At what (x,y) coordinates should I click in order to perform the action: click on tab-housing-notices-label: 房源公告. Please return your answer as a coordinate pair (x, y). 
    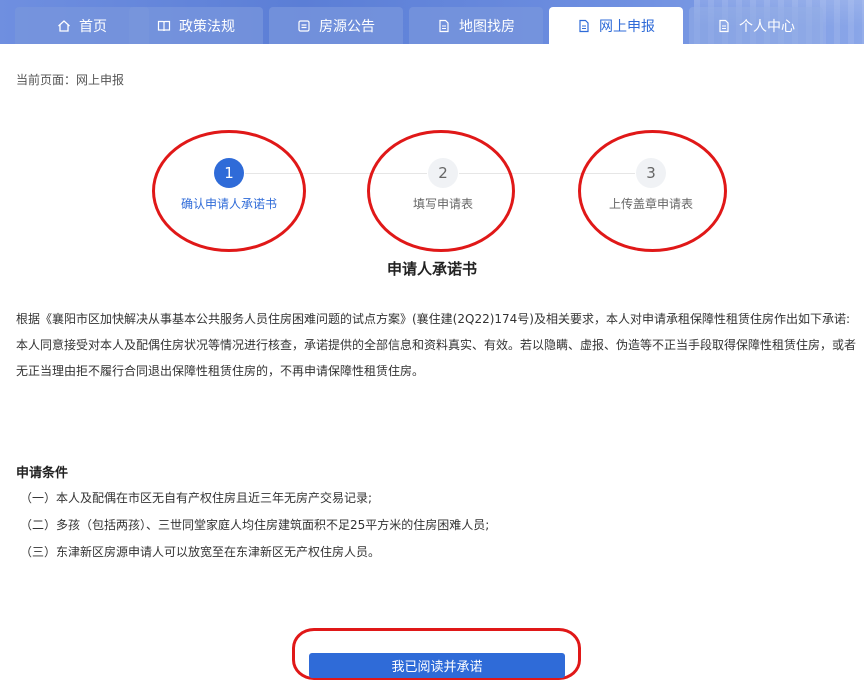
    Looking at the image, I should click on (347, 26).